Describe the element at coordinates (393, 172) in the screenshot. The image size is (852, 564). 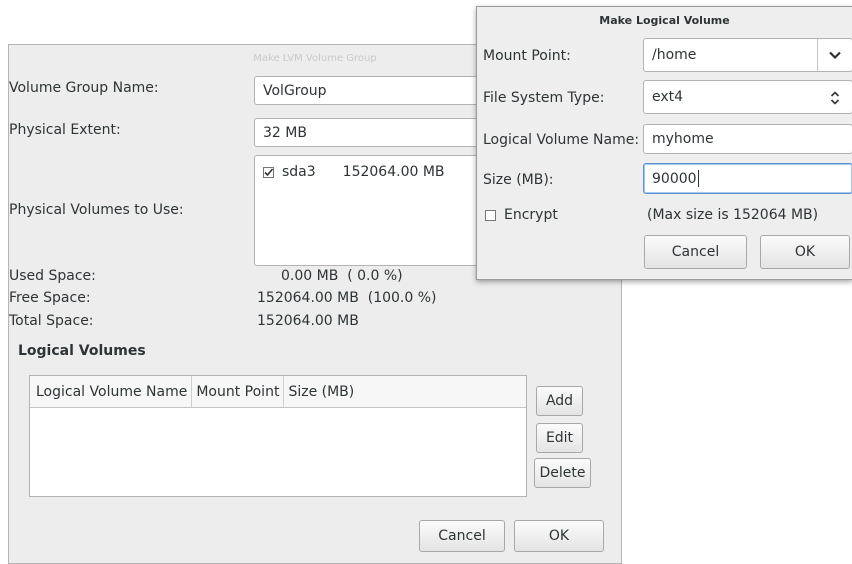
I see `pv-size: 152064.00 MB` at that location.